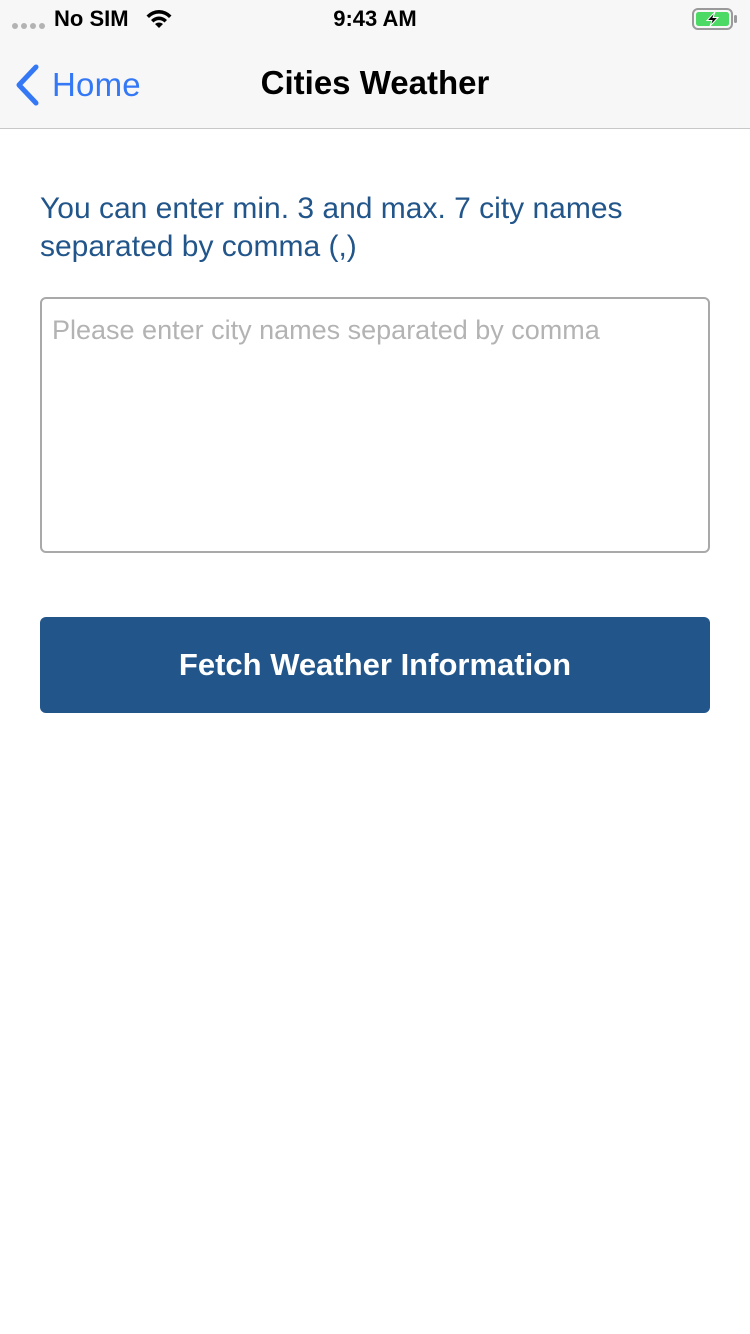  What do you see at coordinates (714, 19) in the screenshot?
I see `battery-charging-icon` at bounding box center [714, 19].